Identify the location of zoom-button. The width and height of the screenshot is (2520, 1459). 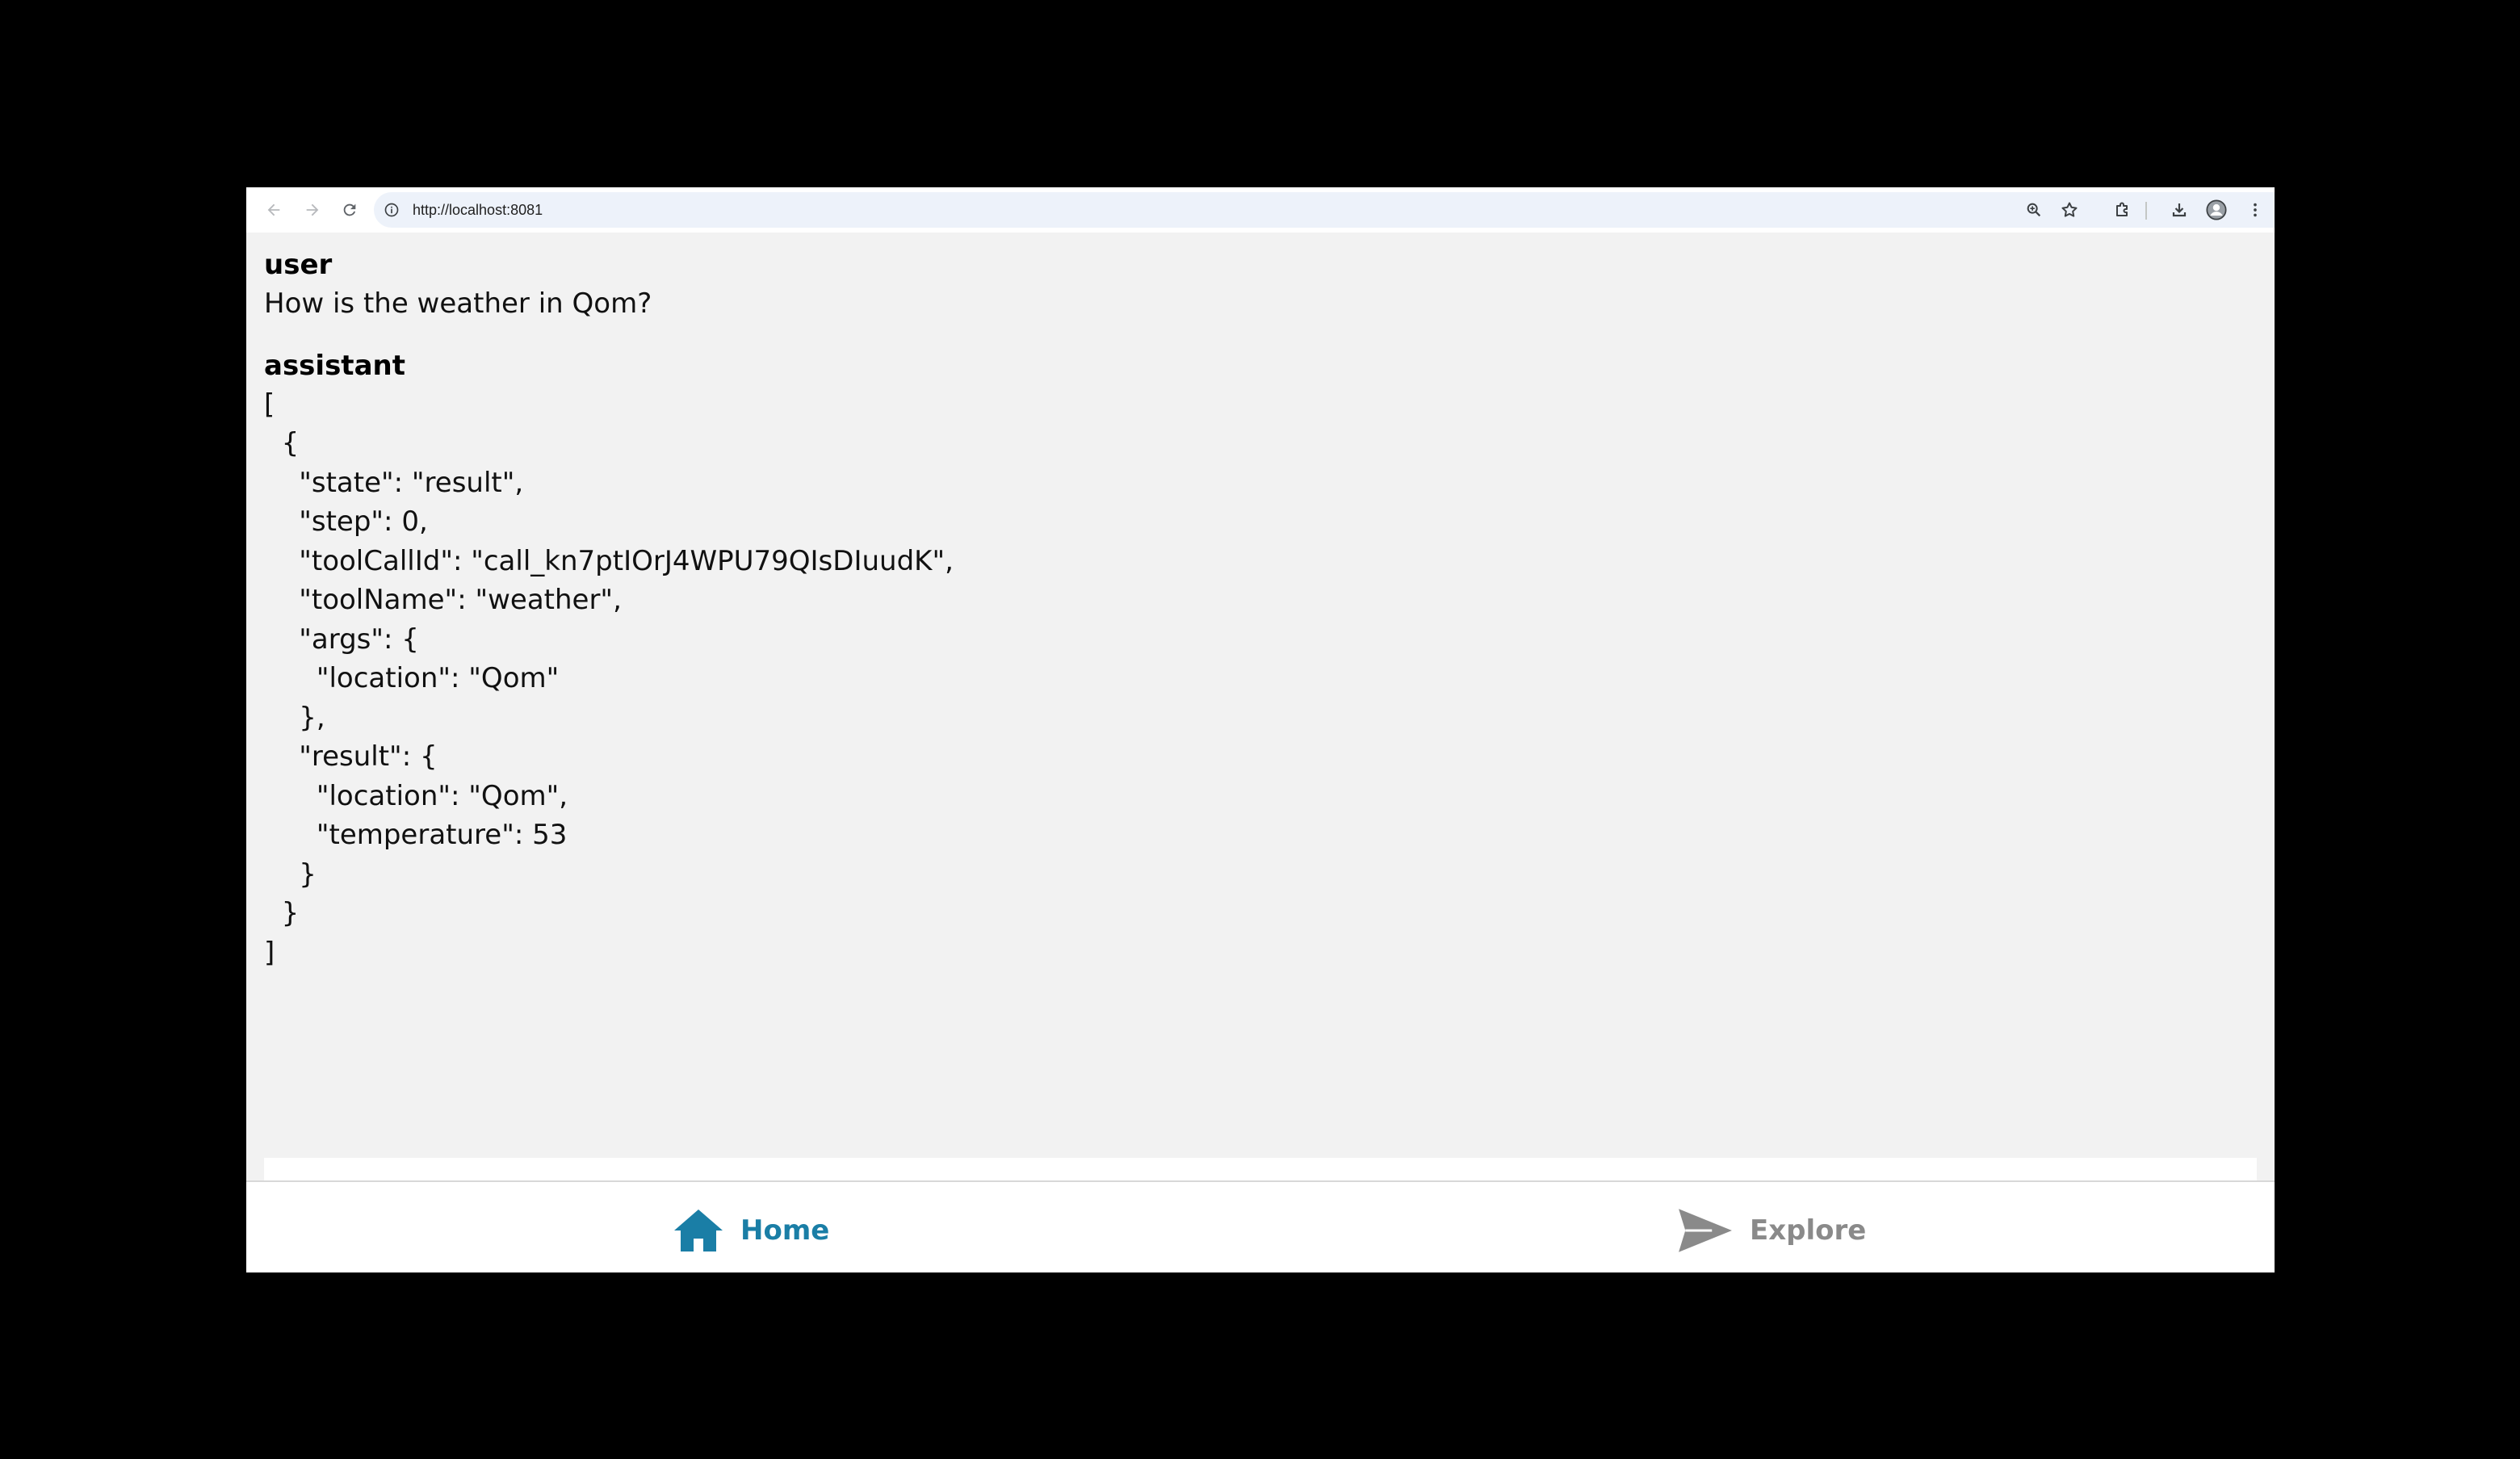
(2033, 210).